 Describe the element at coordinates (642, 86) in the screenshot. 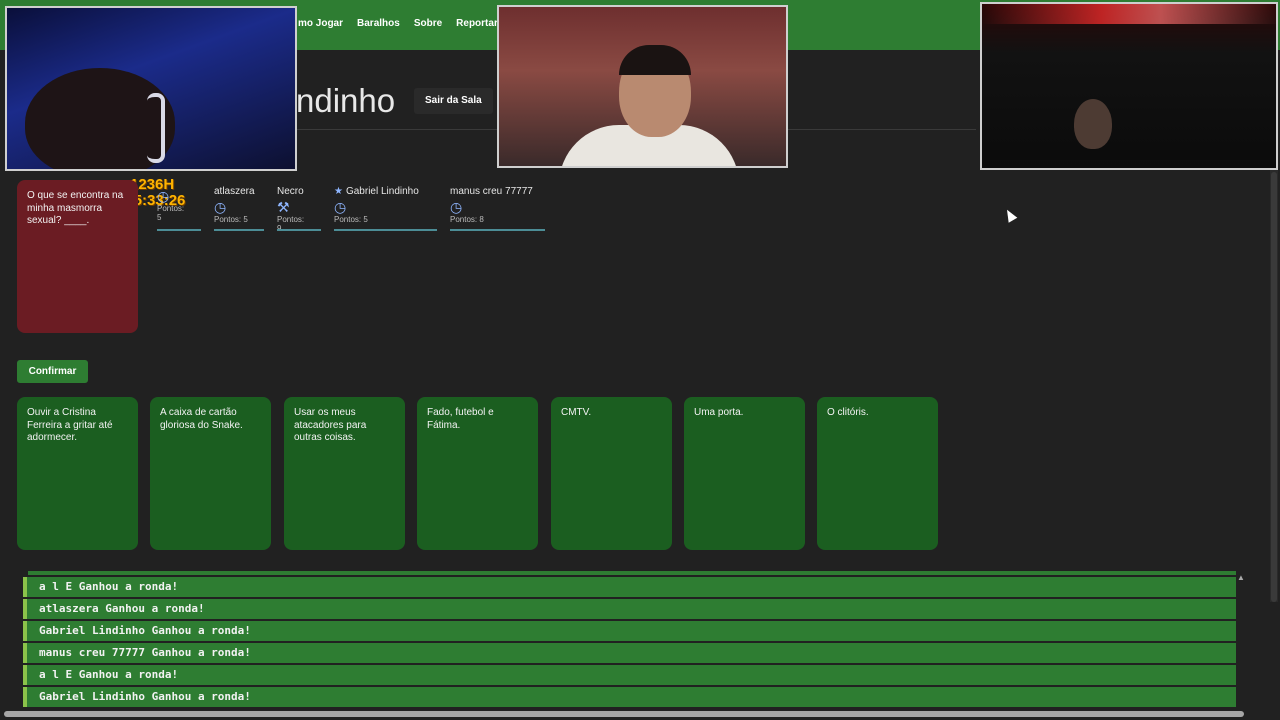

I see `webcam-overlay-center` at that location.